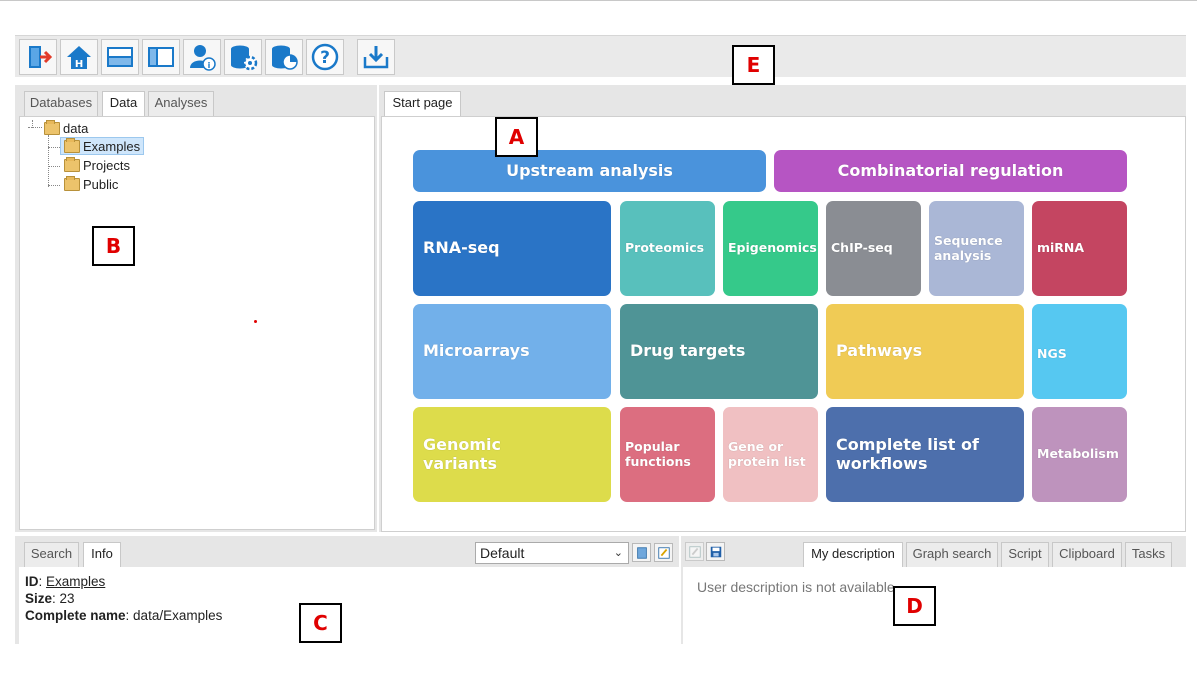 The height and width of the screenshot is (677, 1197). I want to click on marker-a: A, so click(516, 137).